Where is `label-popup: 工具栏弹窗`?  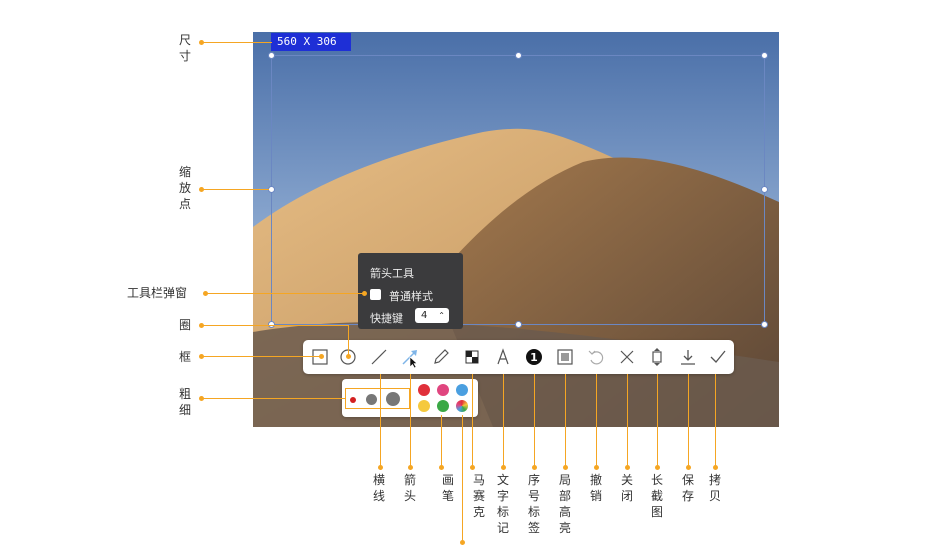
label-popup: 工具栏弹窗 is located at coordinates (157, 293).